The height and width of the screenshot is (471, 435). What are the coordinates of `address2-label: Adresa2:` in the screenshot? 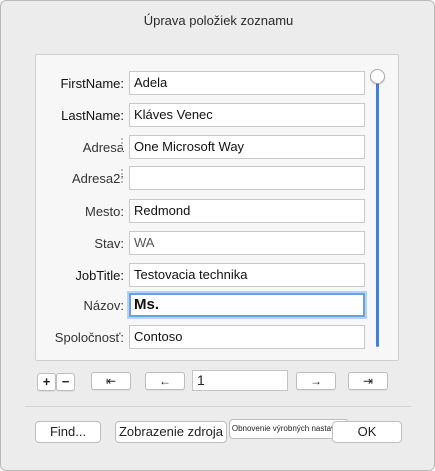 It's located at (97, 178).